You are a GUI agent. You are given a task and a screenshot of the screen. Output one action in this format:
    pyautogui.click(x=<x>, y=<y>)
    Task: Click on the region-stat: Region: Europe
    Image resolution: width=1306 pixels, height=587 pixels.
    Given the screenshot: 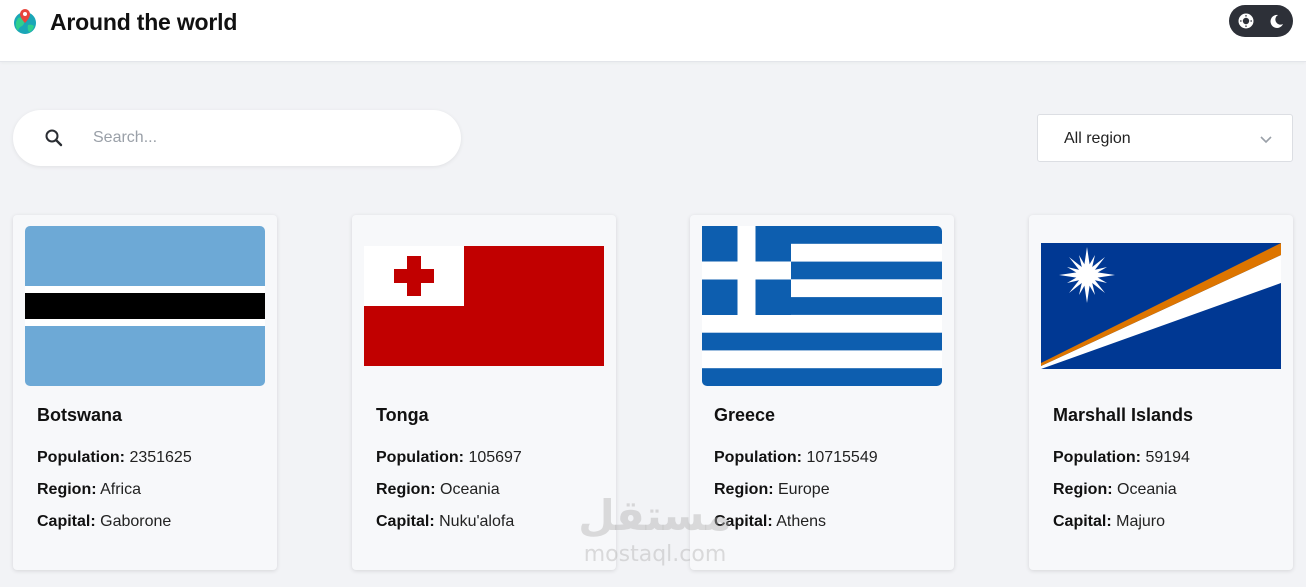 What is the action you would take?
    pyautogui.click(x=772, y=489)
    